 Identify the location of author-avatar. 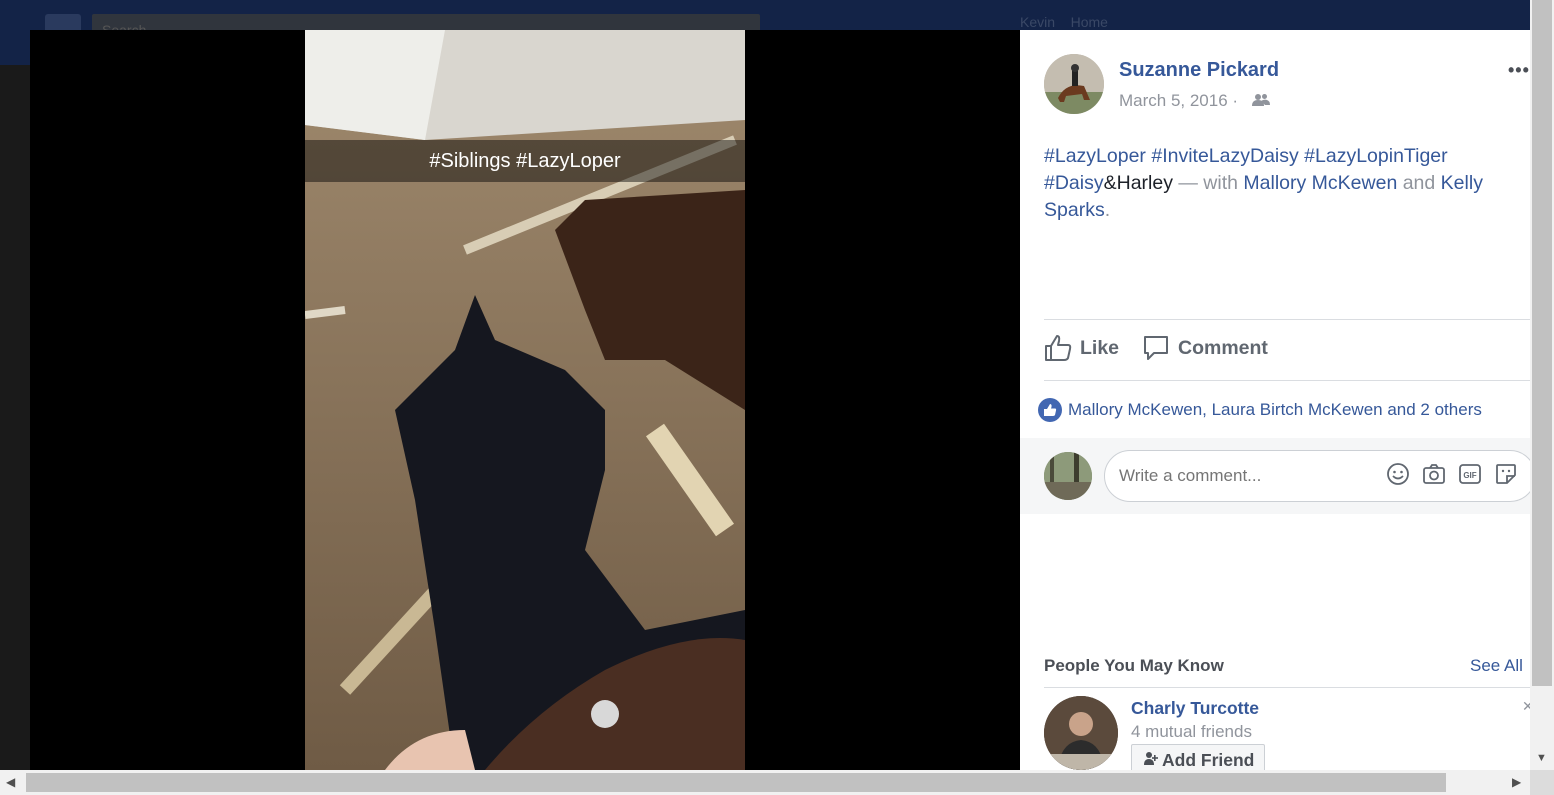
(1074, 84).